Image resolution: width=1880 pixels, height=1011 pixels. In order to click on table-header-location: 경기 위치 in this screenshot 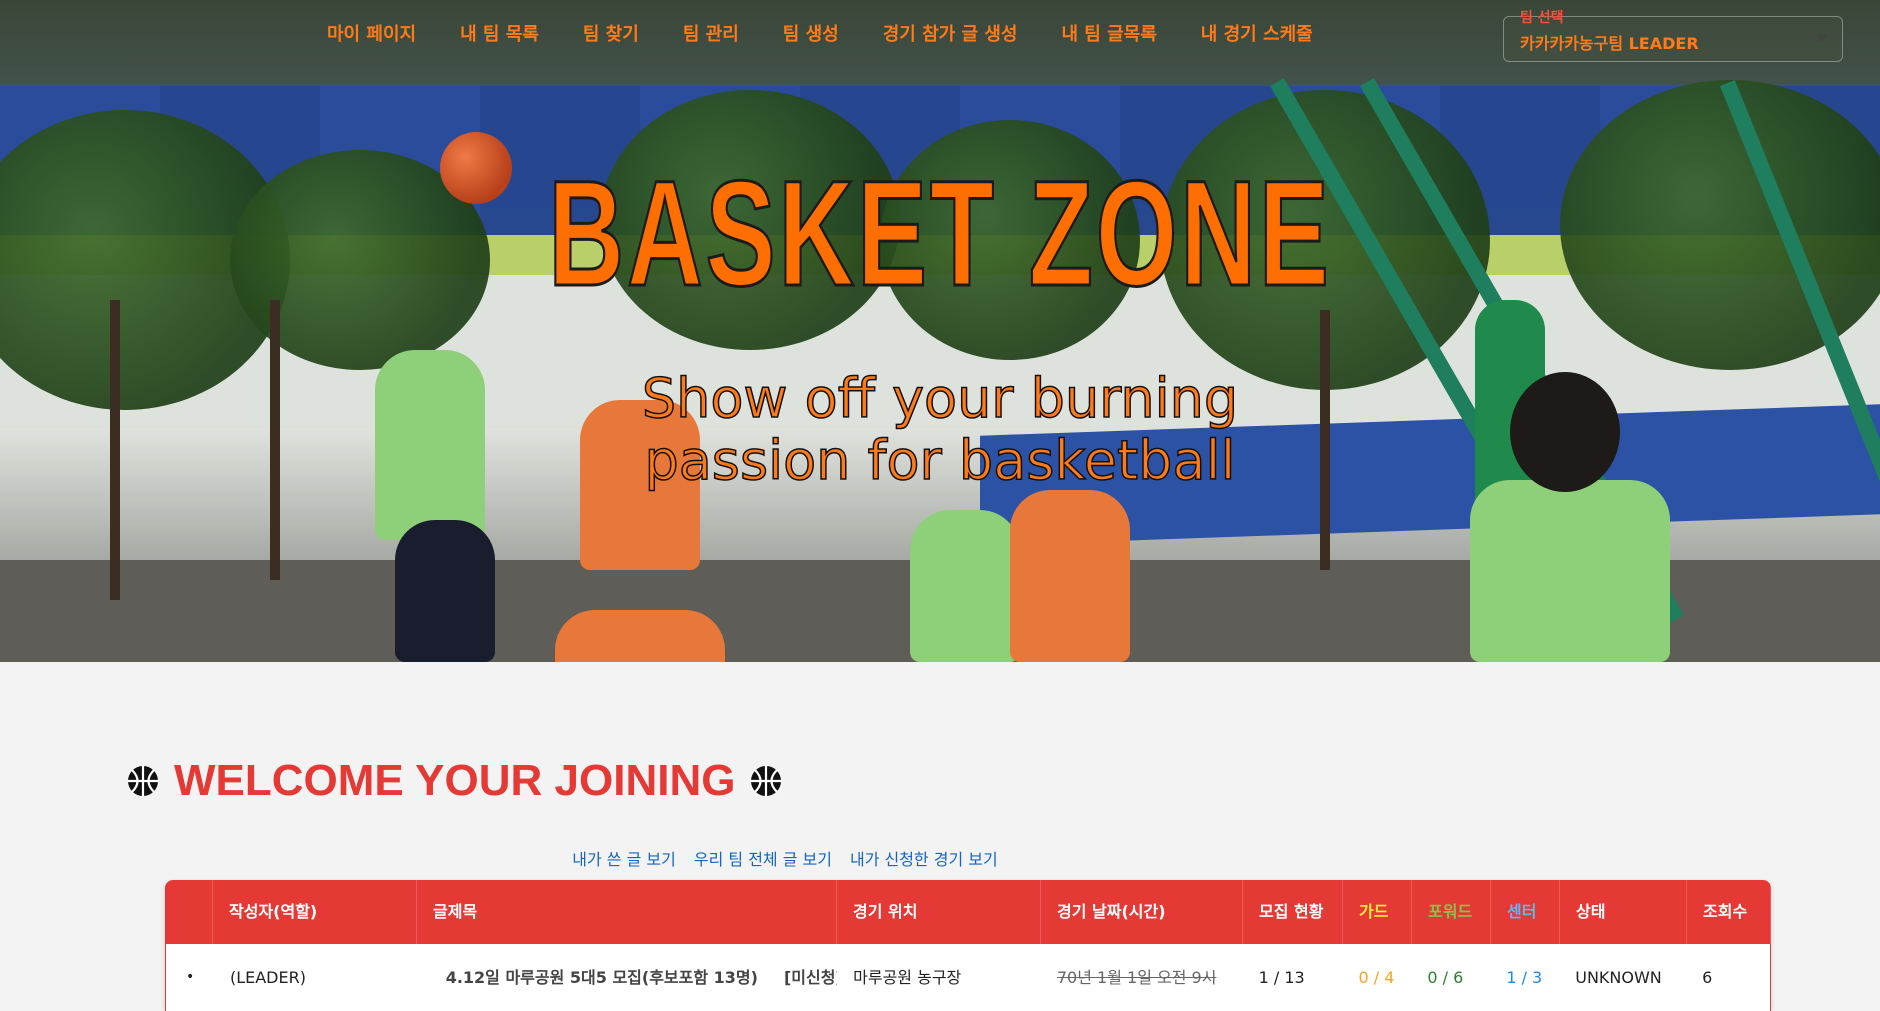, I will do `click(939, 912)`.